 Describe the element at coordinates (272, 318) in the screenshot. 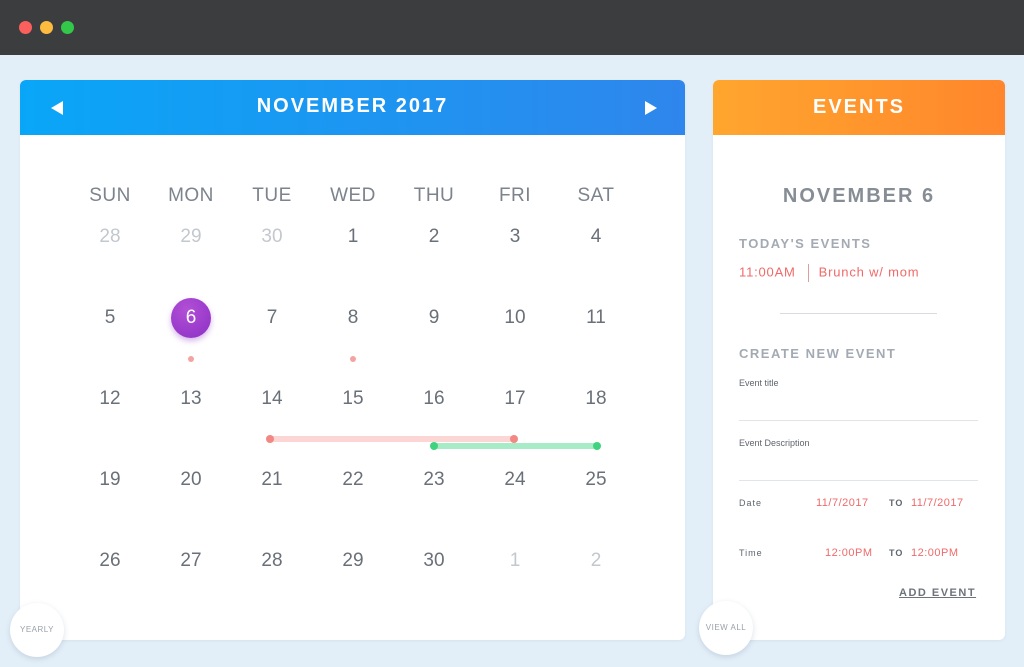

I see `calendar-day: 7` at that location.